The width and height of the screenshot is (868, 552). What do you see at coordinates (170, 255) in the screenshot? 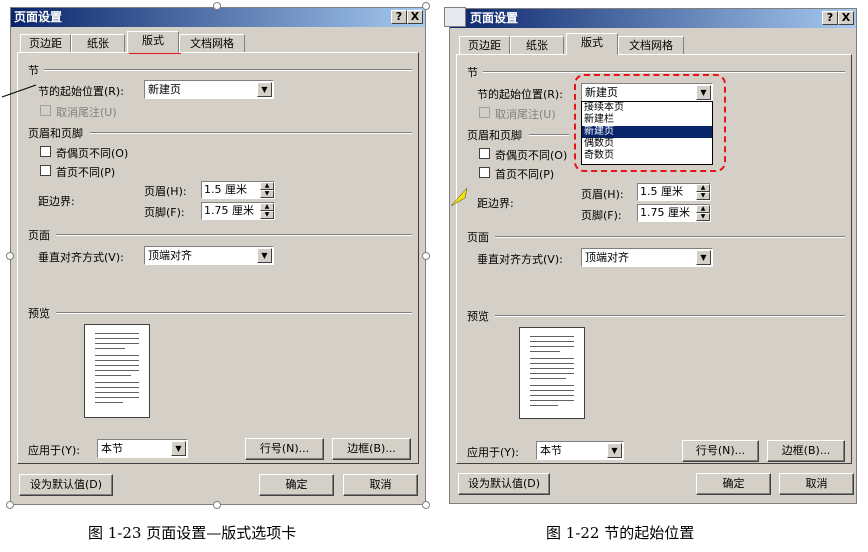
I see `vertical-align-value: 顶端对齐` at bounding box center [170, 255].